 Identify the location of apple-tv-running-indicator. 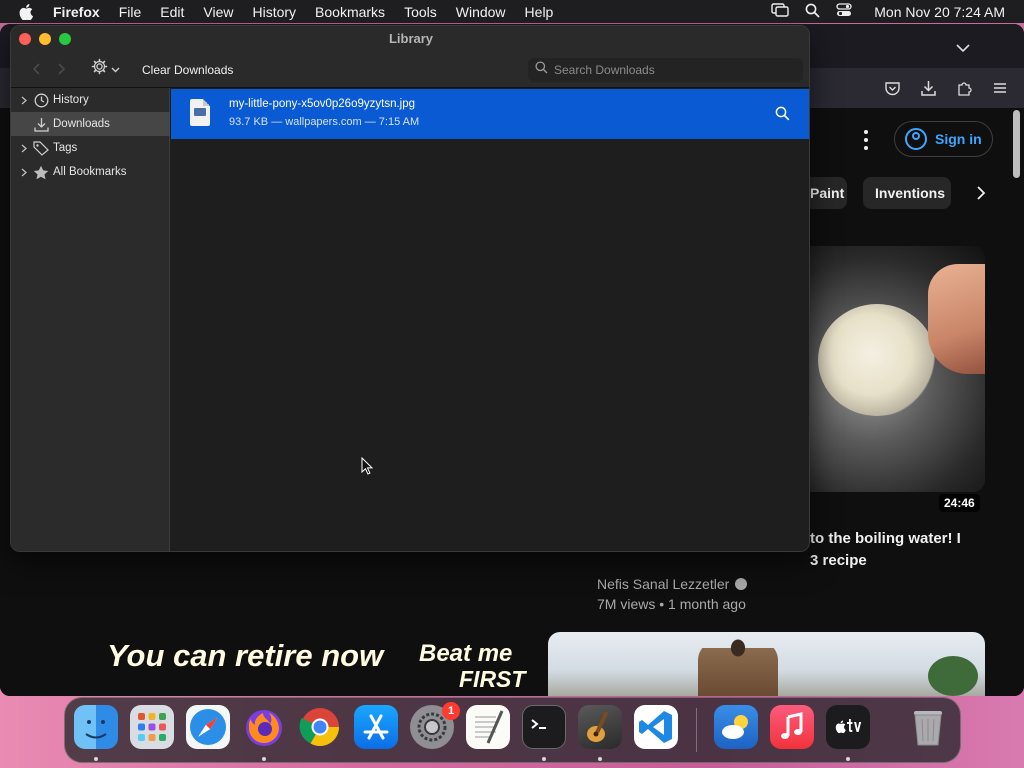
(848, 759).